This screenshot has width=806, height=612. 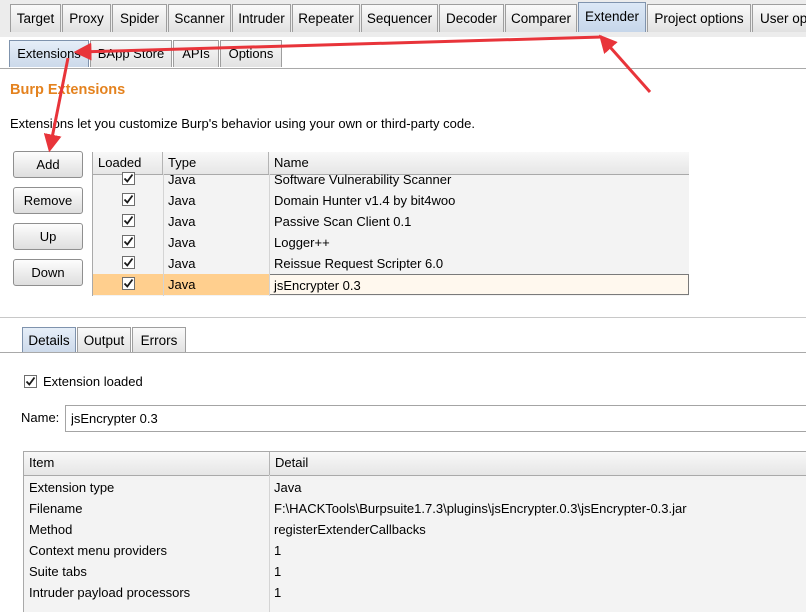 What do you see at coordinates (104, 340) in the screenshot?
I see `tab-output: Output` at bounding box center [104, 340].